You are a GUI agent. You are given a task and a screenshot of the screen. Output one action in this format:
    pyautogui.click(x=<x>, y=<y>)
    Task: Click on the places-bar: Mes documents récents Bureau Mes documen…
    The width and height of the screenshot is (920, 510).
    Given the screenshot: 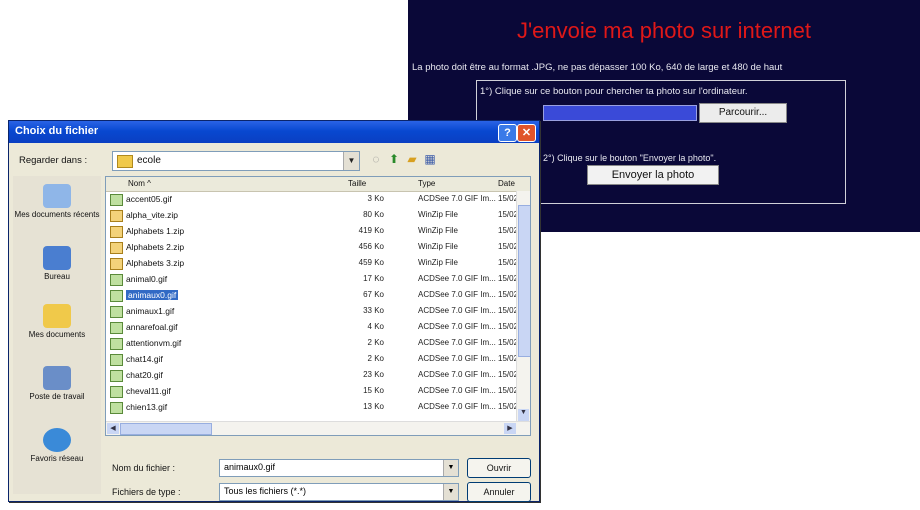 What is the action you would take?
    pyautogui.click(x=57, y=335)
    